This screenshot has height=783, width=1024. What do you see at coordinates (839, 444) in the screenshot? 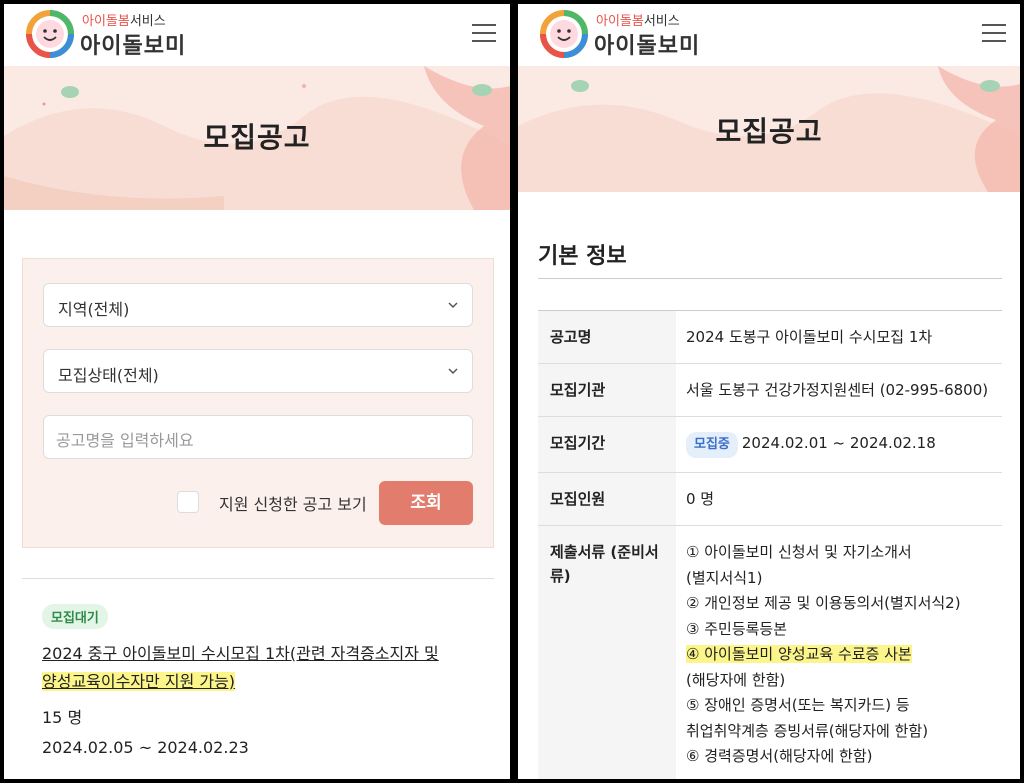
I see `row-value: 모집중 2024.02.01 ~ 2024.02.18` at bounding box center [839, 444].